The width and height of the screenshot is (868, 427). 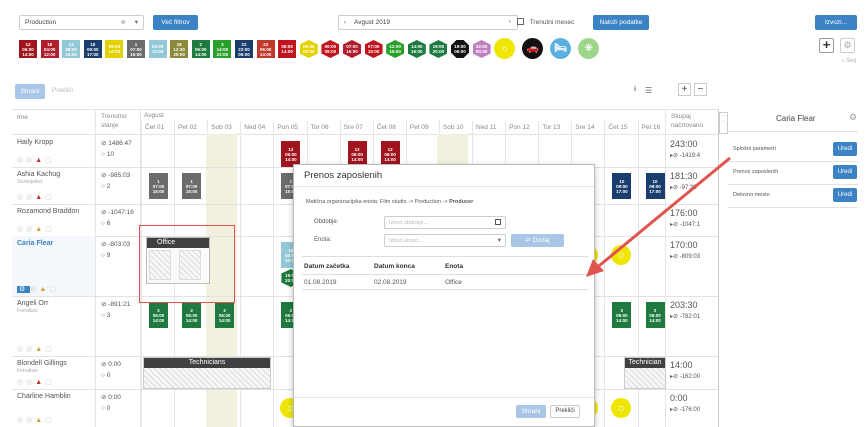 What do you see at coordinates (561, 48) in the screenshot?
I see `shift-chip-icon: 🛏` at bounding box center [561, 48].